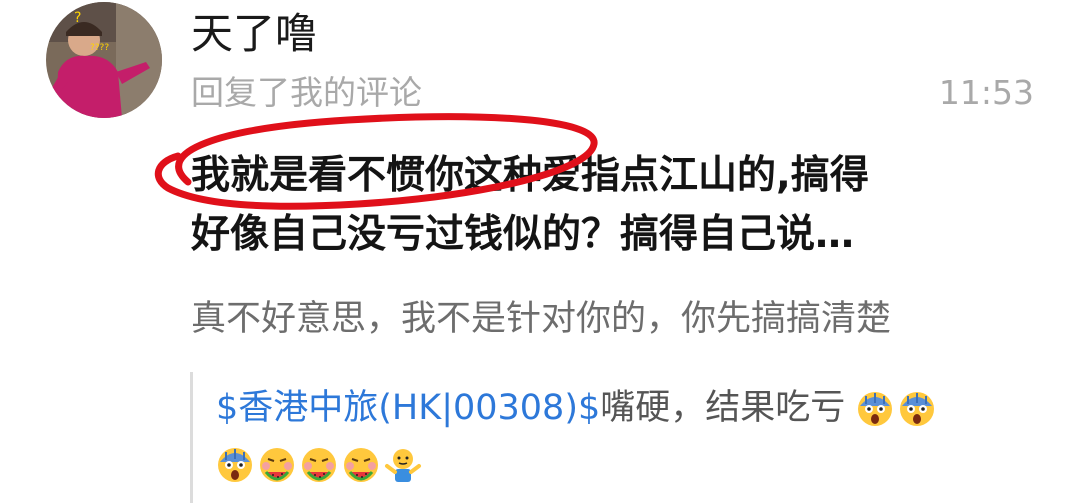  I want to click on stock-link: $香港中旅(HK|00308)$, so click(408, 408).